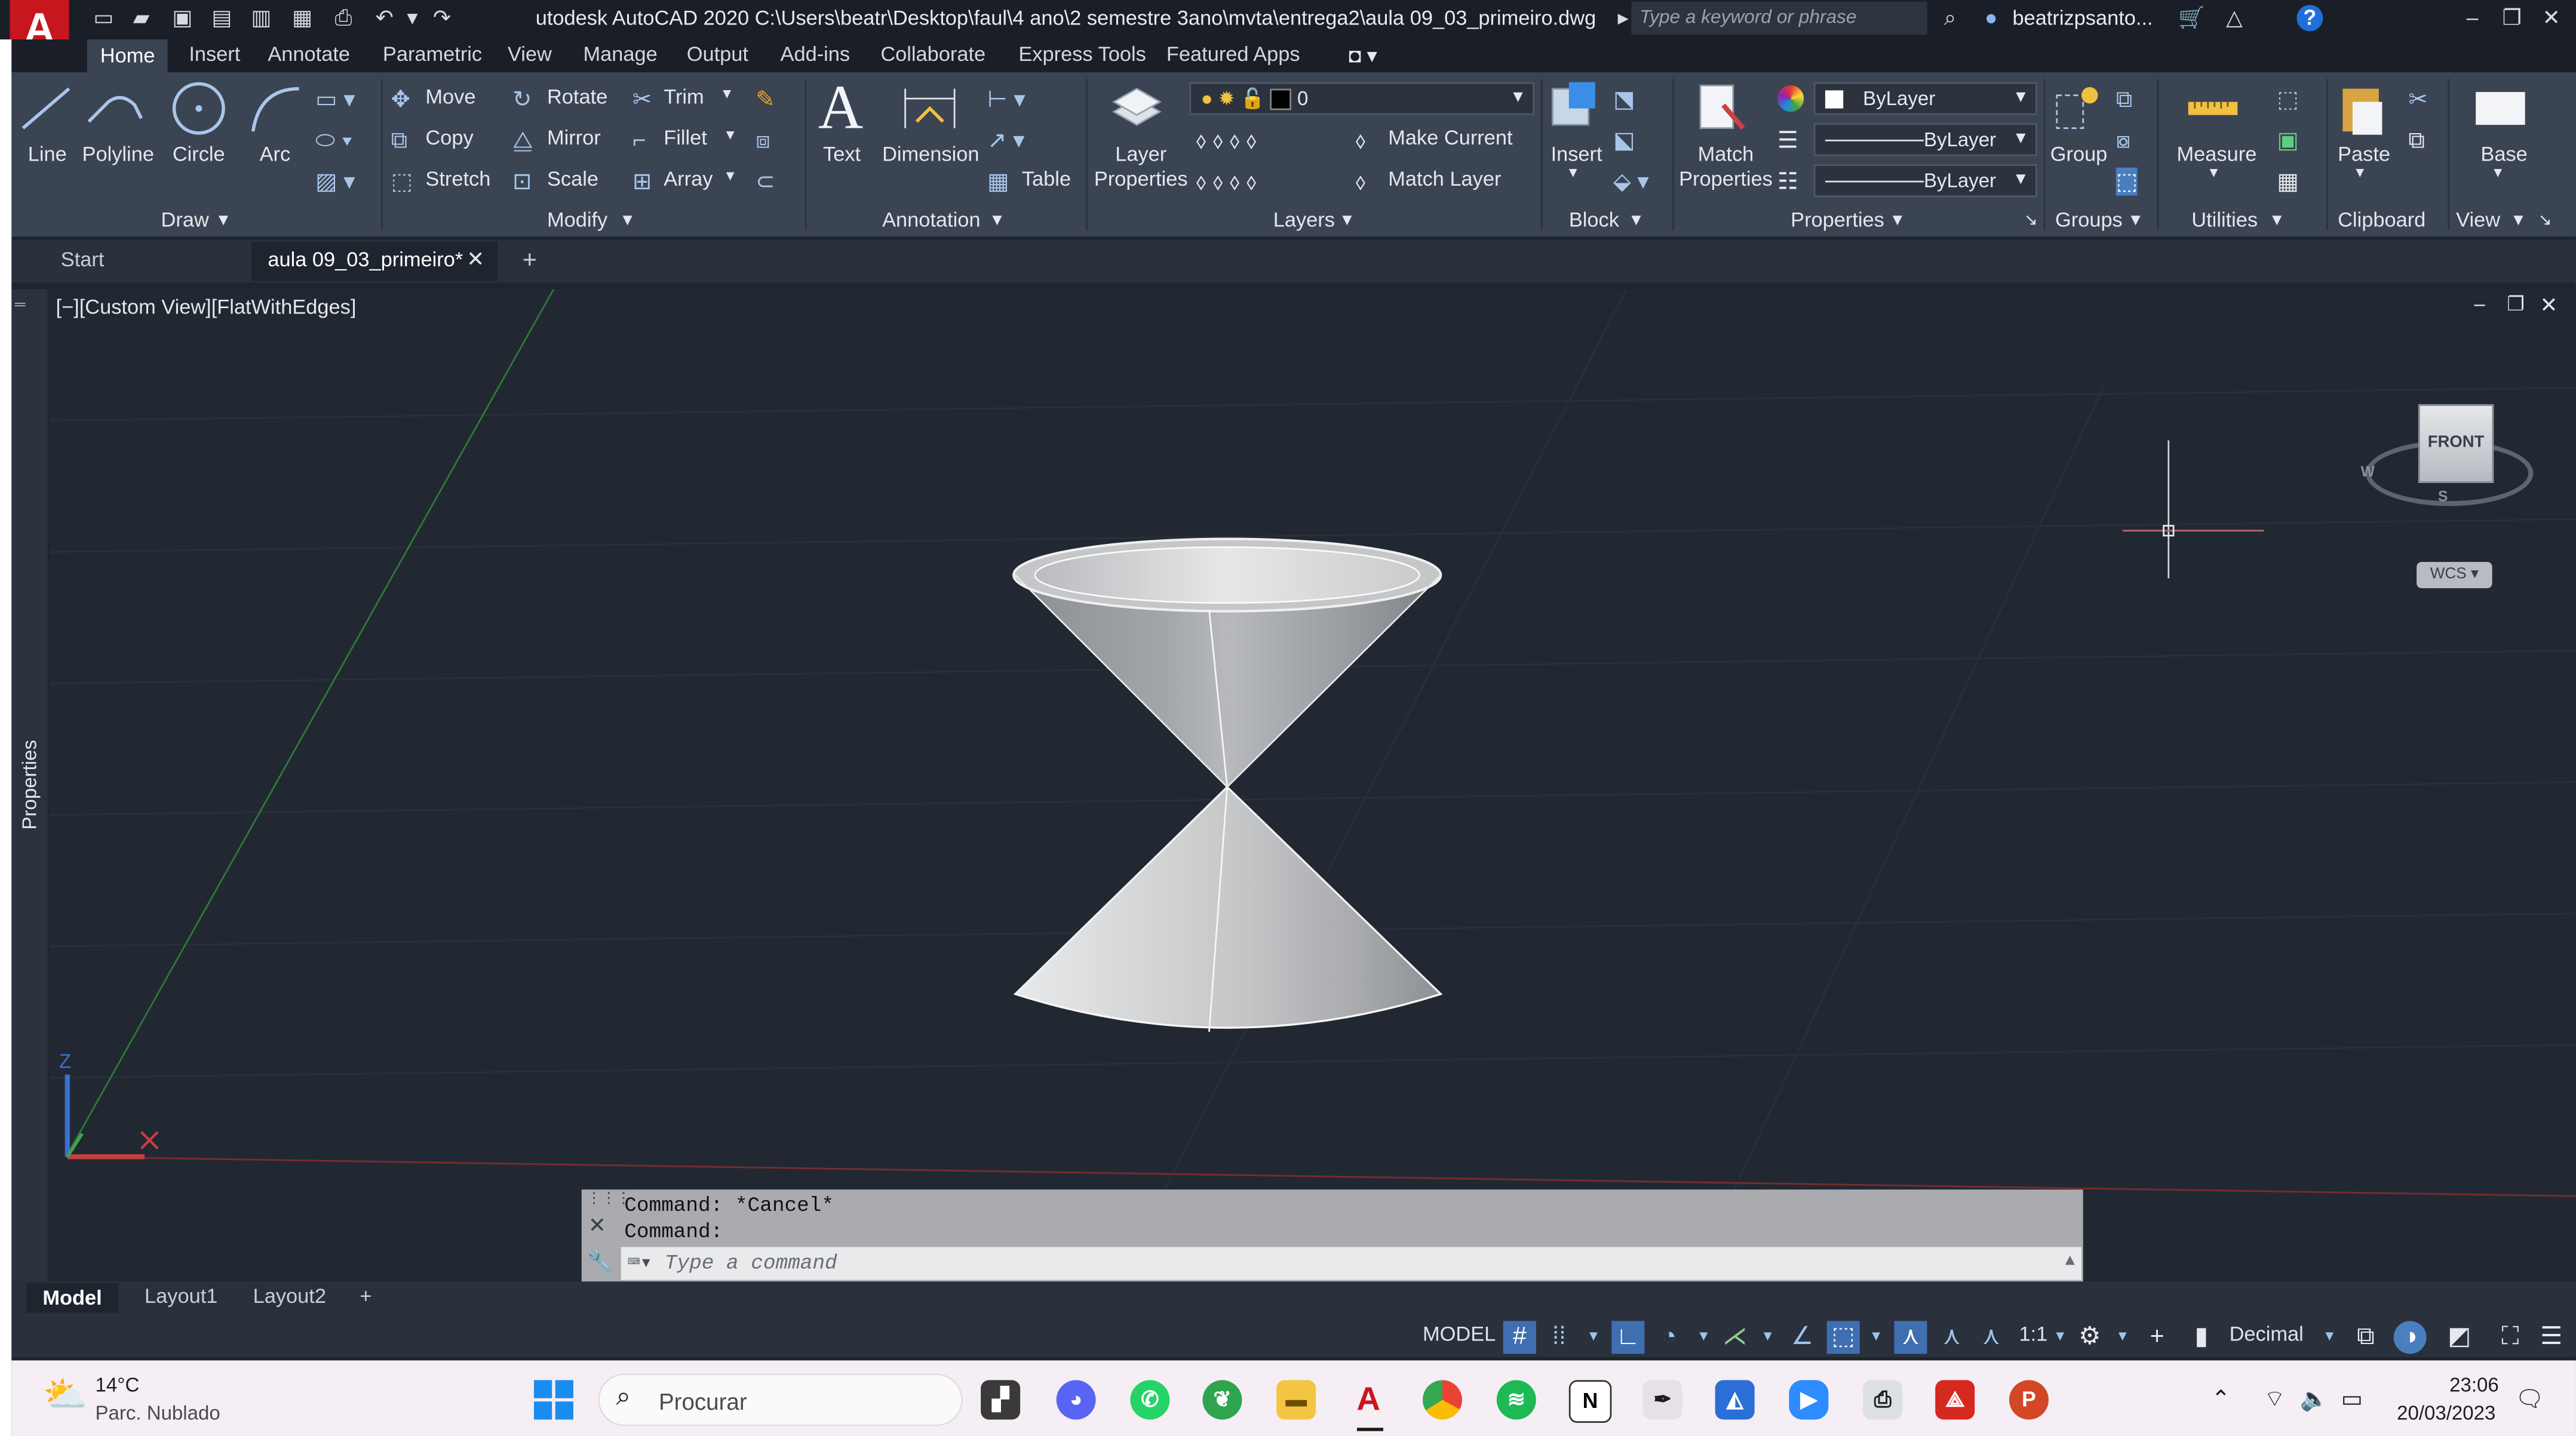 The height and width of the screenshot is (1436, 2576). I want to click on command-close-icon: ✕, so click(597, 1226).